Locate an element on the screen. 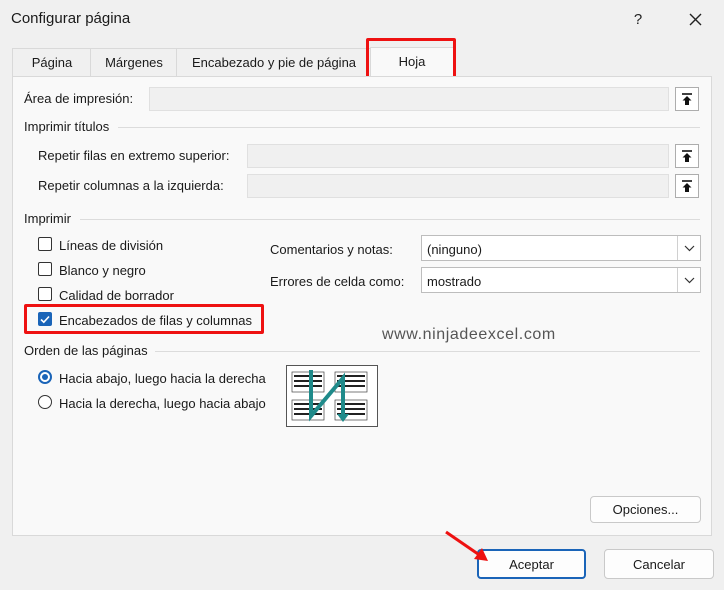  page-order-diagram-icon is located at coordinates (329, 396).